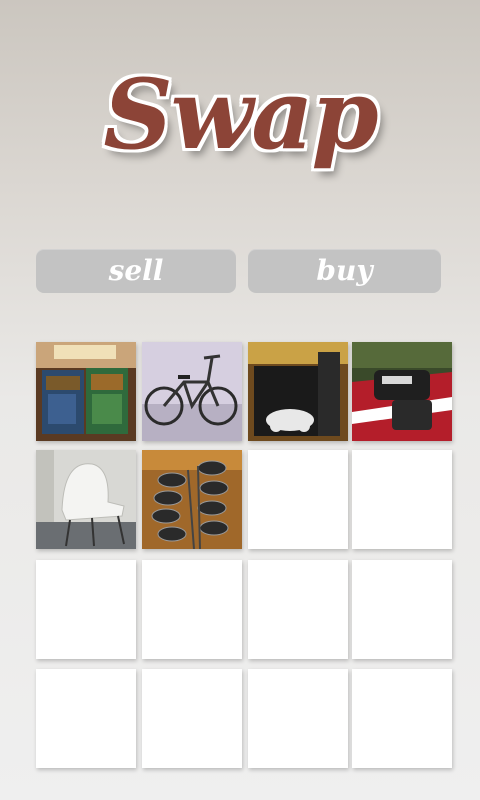 This screenshot has width=480, height=800. Describe the element at coordinates (192, 499) in the screenshot. I see `golf-clubs-photo` at that location.